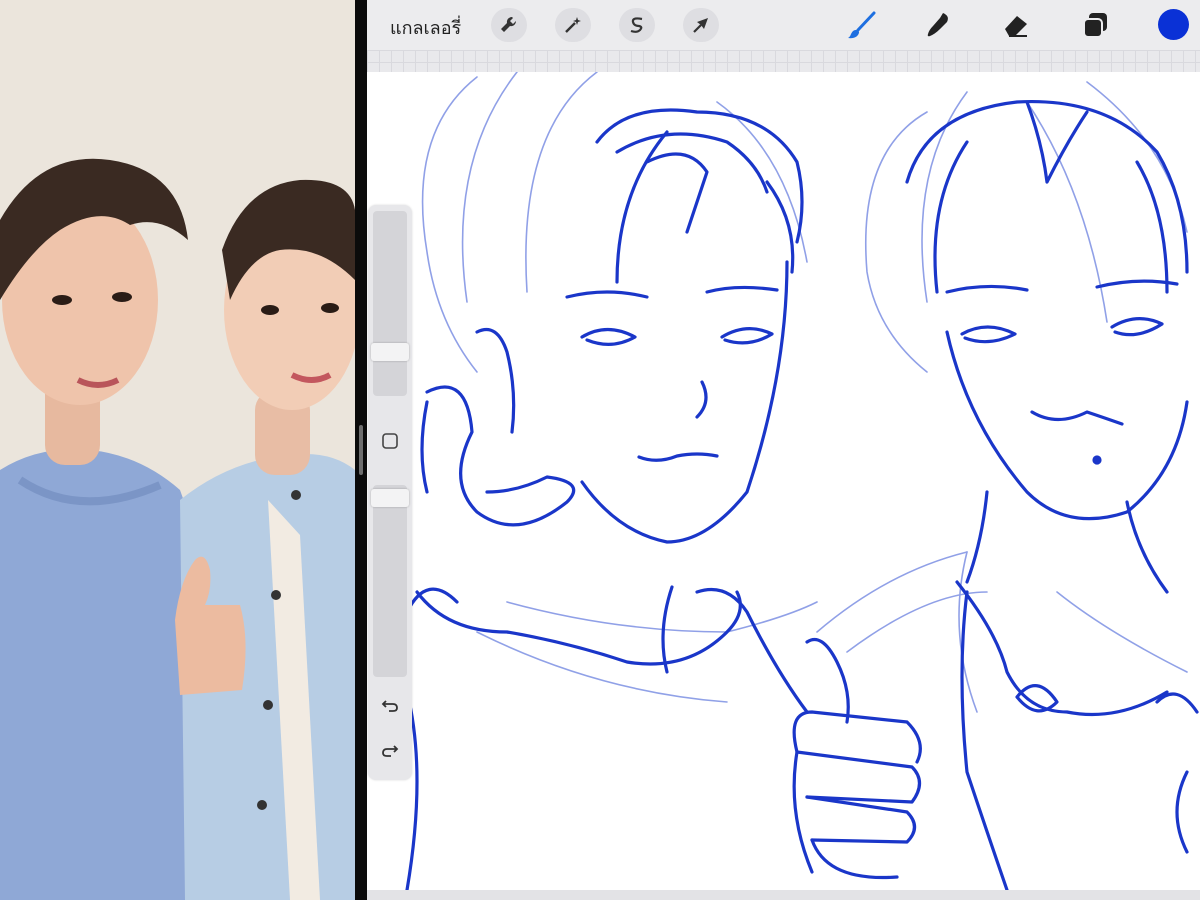  Describe the element at coordinates (390, 303) in the screenshot. I see `brush-size-slider` at that location.